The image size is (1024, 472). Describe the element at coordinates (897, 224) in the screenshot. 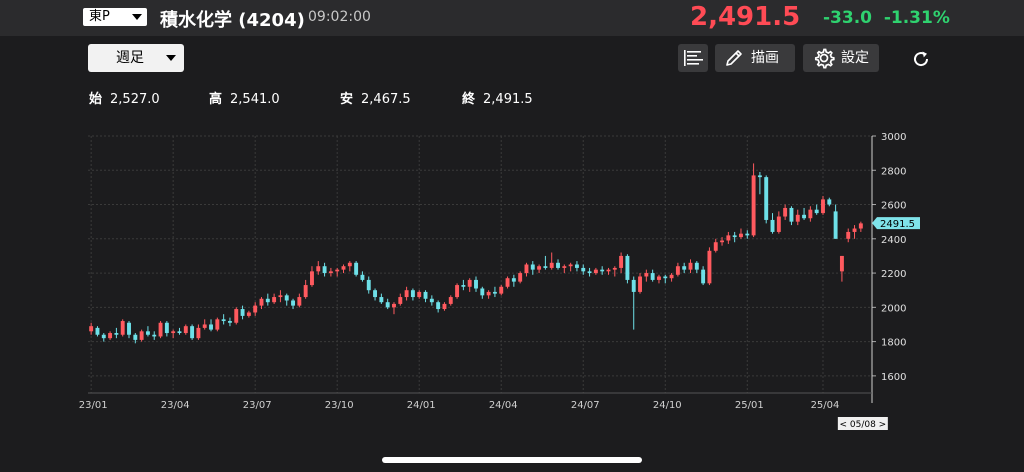

I see `last-price-label: 2491.5` at that location.